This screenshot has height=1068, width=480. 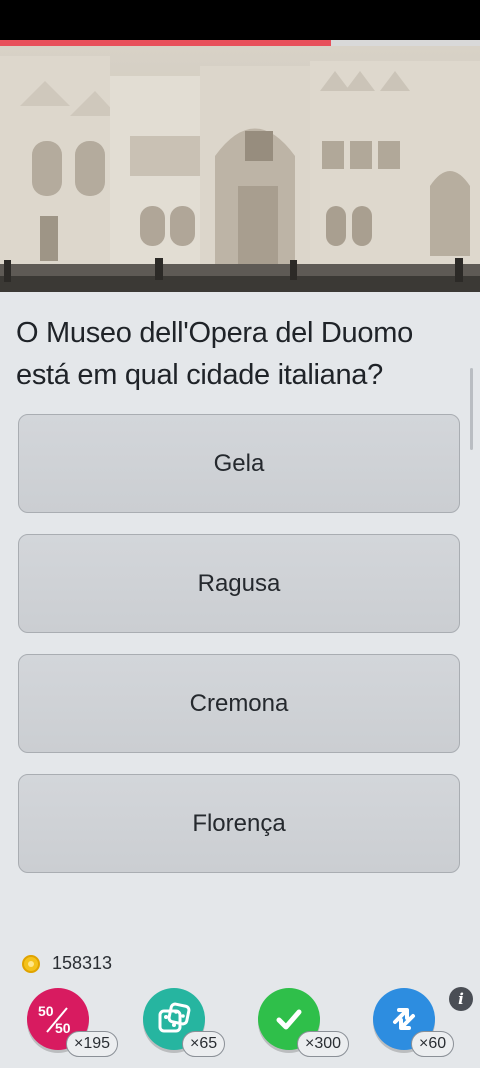 I want to click on swap-question-count: ×60, so click(x=433, y=1044).